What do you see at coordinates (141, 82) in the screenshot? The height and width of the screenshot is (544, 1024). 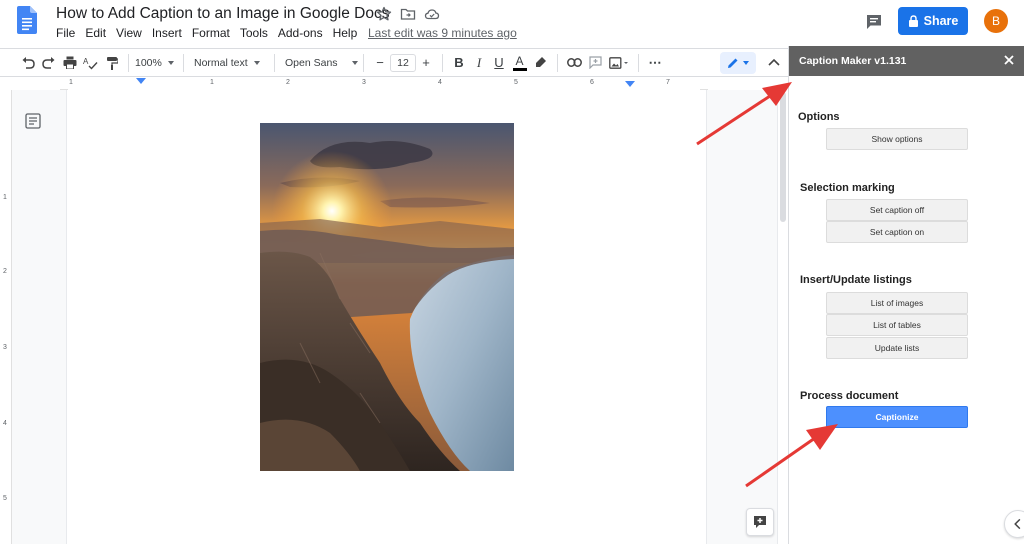 I see `left-indent-marker` at bounding box center [141, 82].